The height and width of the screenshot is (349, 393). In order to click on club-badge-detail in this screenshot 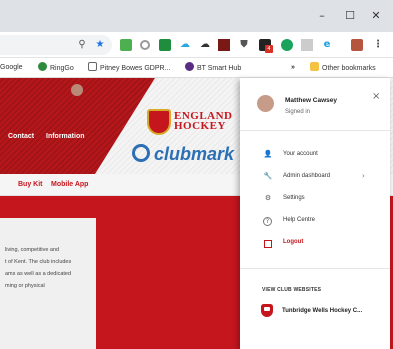, I will do `click(267, 309)`.